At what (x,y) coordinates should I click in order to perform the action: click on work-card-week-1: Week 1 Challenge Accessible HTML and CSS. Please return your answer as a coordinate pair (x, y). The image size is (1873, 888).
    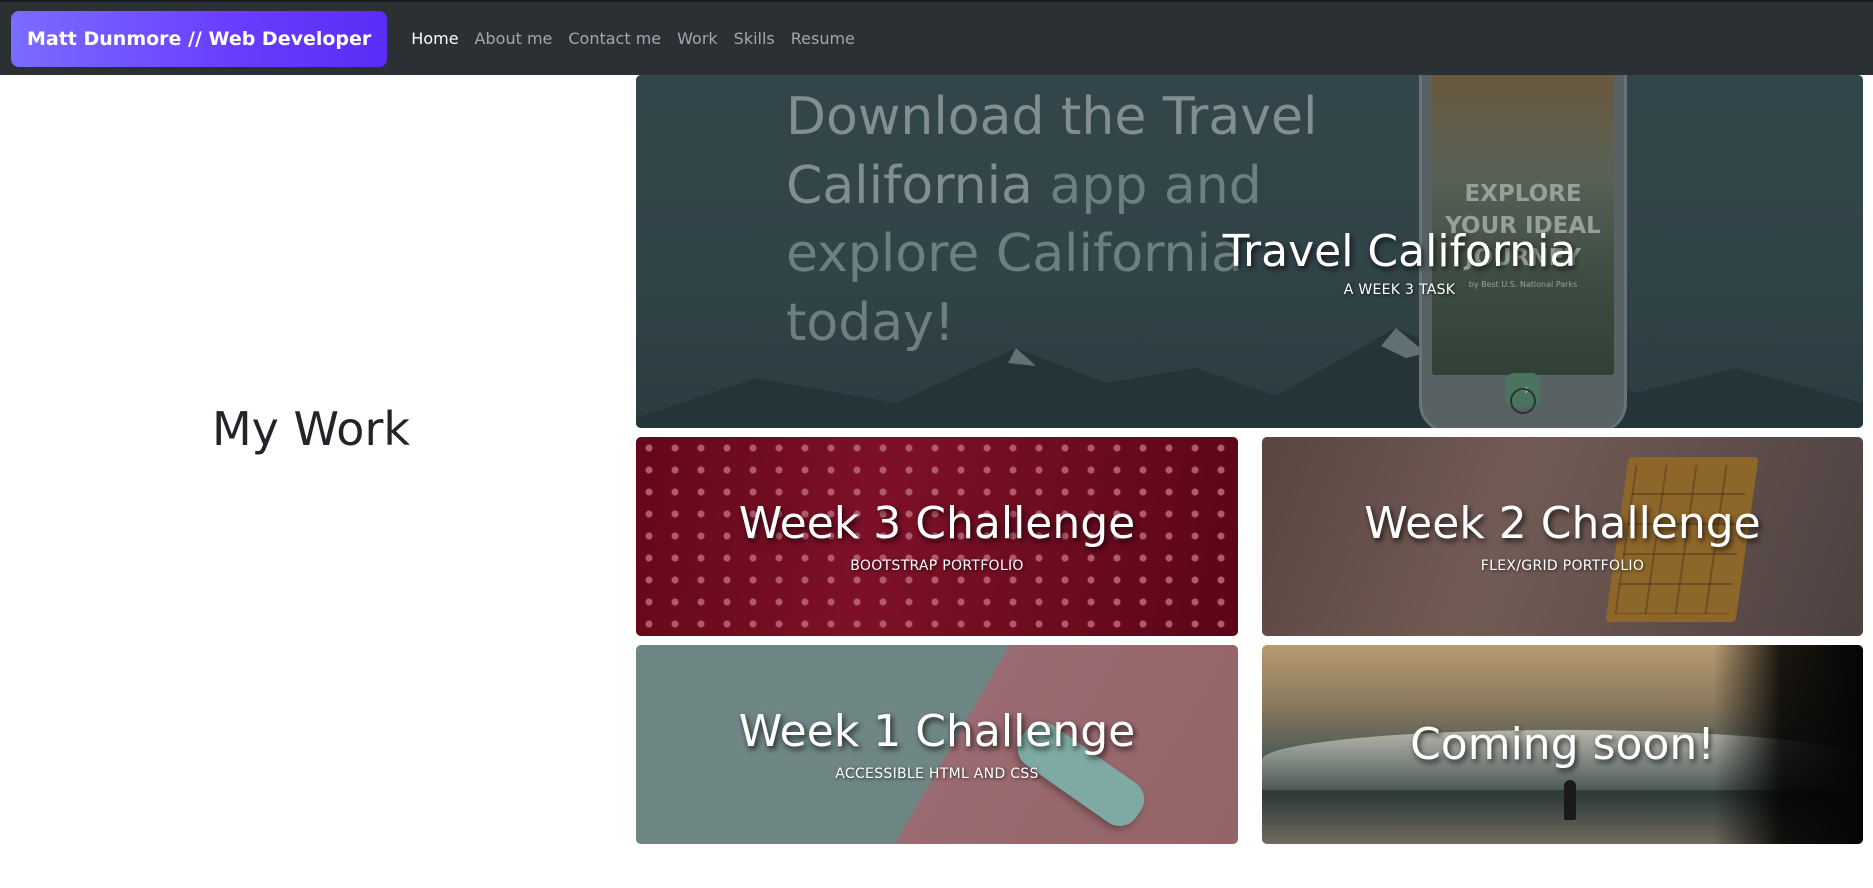
    Looking at the image, I should click on (937, 744).